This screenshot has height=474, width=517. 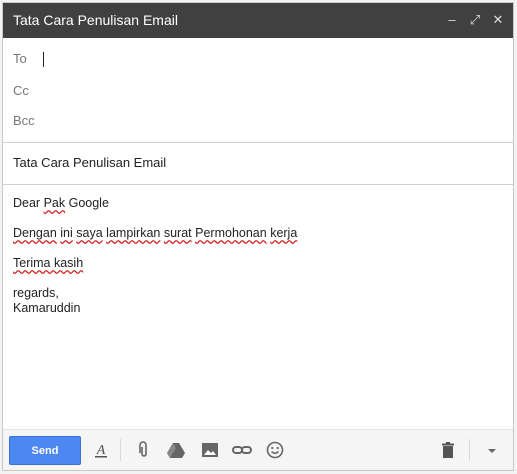 I want to click on minimize-icon: –, so click(x=452, y=20).